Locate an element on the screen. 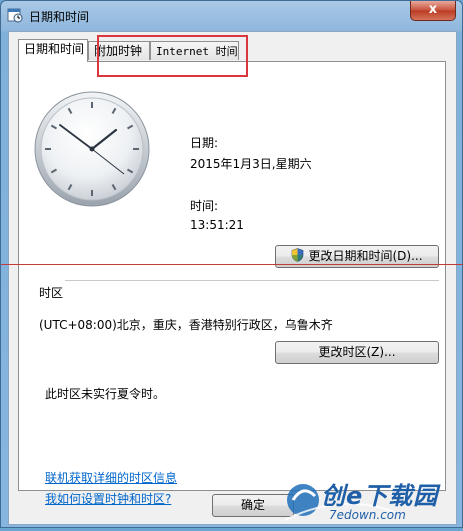  timezone-group-label: 时区 is located at coordinates (51, 293).